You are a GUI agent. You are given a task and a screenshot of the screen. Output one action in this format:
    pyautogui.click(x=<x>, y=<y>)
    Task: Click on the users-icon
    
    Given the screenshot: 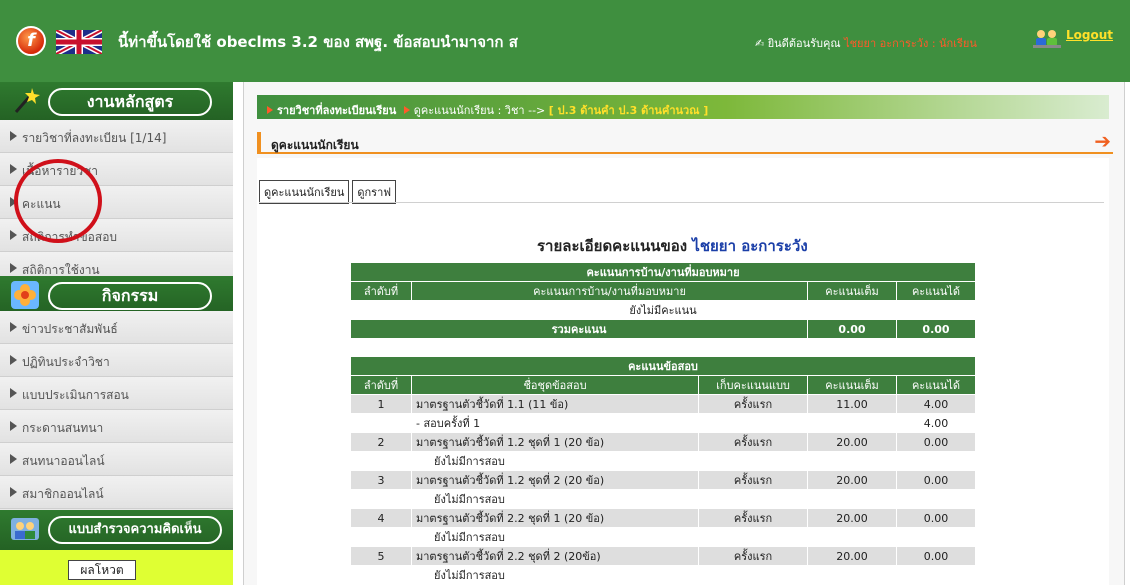 What is the action you would take?
    pyautogui.click(x=1047, y=38)
    